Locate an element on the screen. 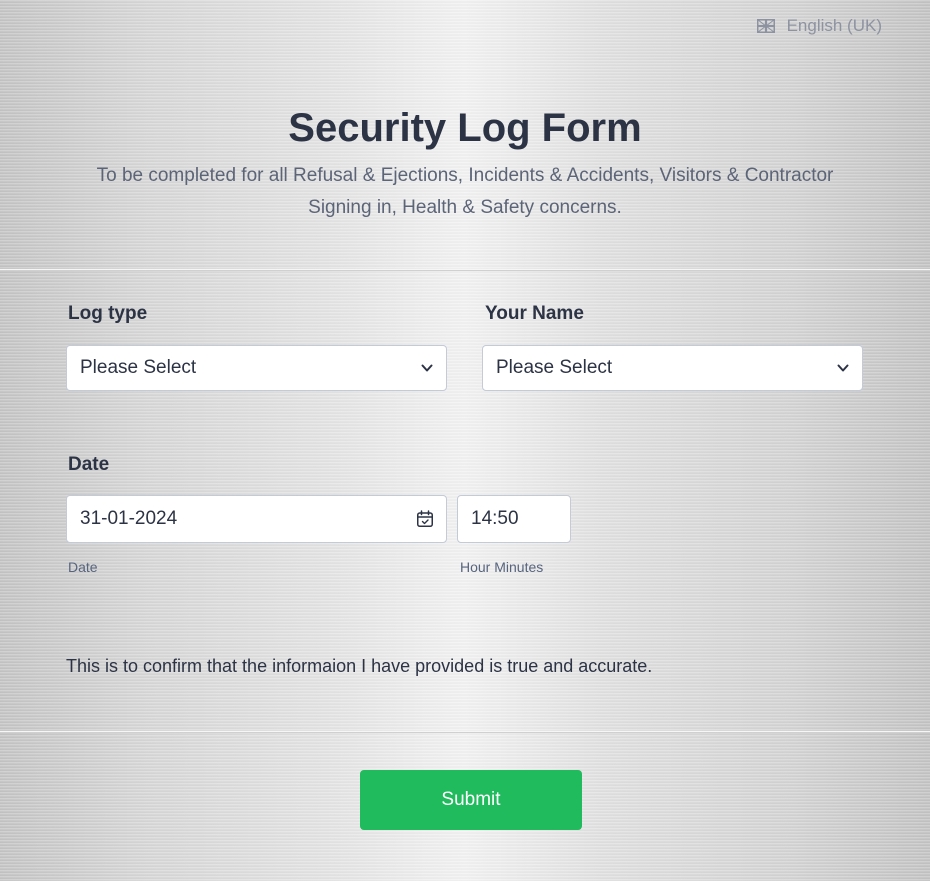  footer-divider is located at coordinates (465, 732).